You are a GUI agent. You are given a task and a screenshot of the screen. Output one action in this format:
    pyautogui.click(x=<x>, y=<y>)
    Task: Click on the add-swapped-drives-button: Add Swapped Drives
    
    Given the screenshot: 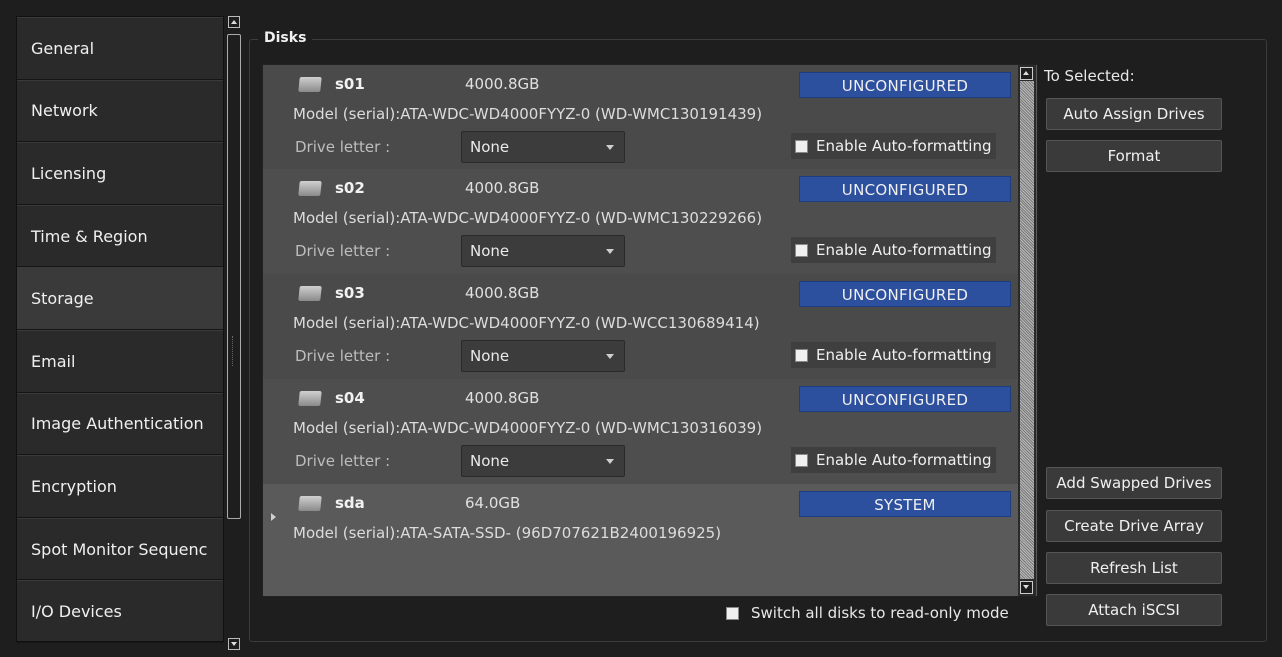 What is the action you would take?
    pyautogui.click(x=1134, y=483)
    